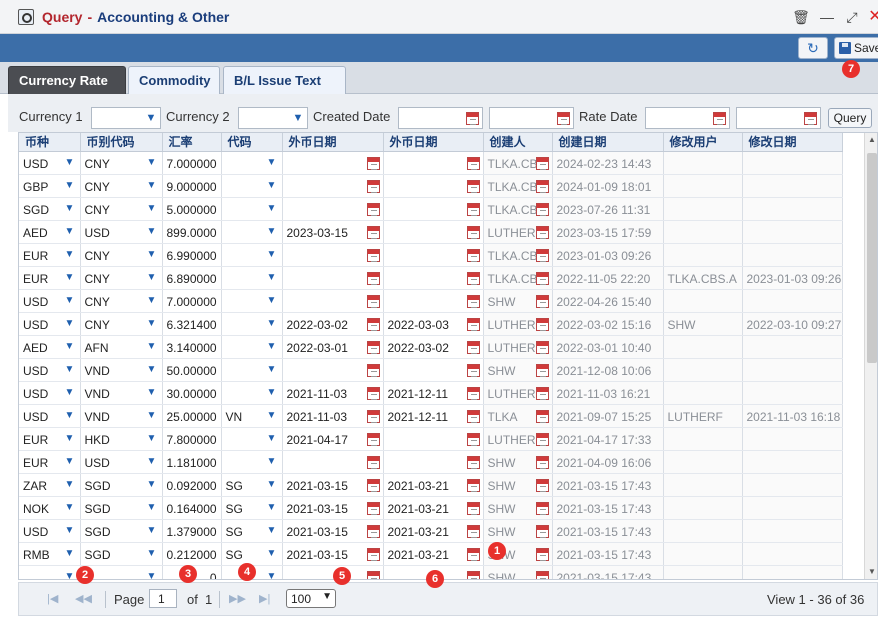 This screenshot has width=878, height=623. What do you see at coordinates (192, 232) in the screenshot?
I see `cell-rate: 899.0000` at bounding box center [192, 232].